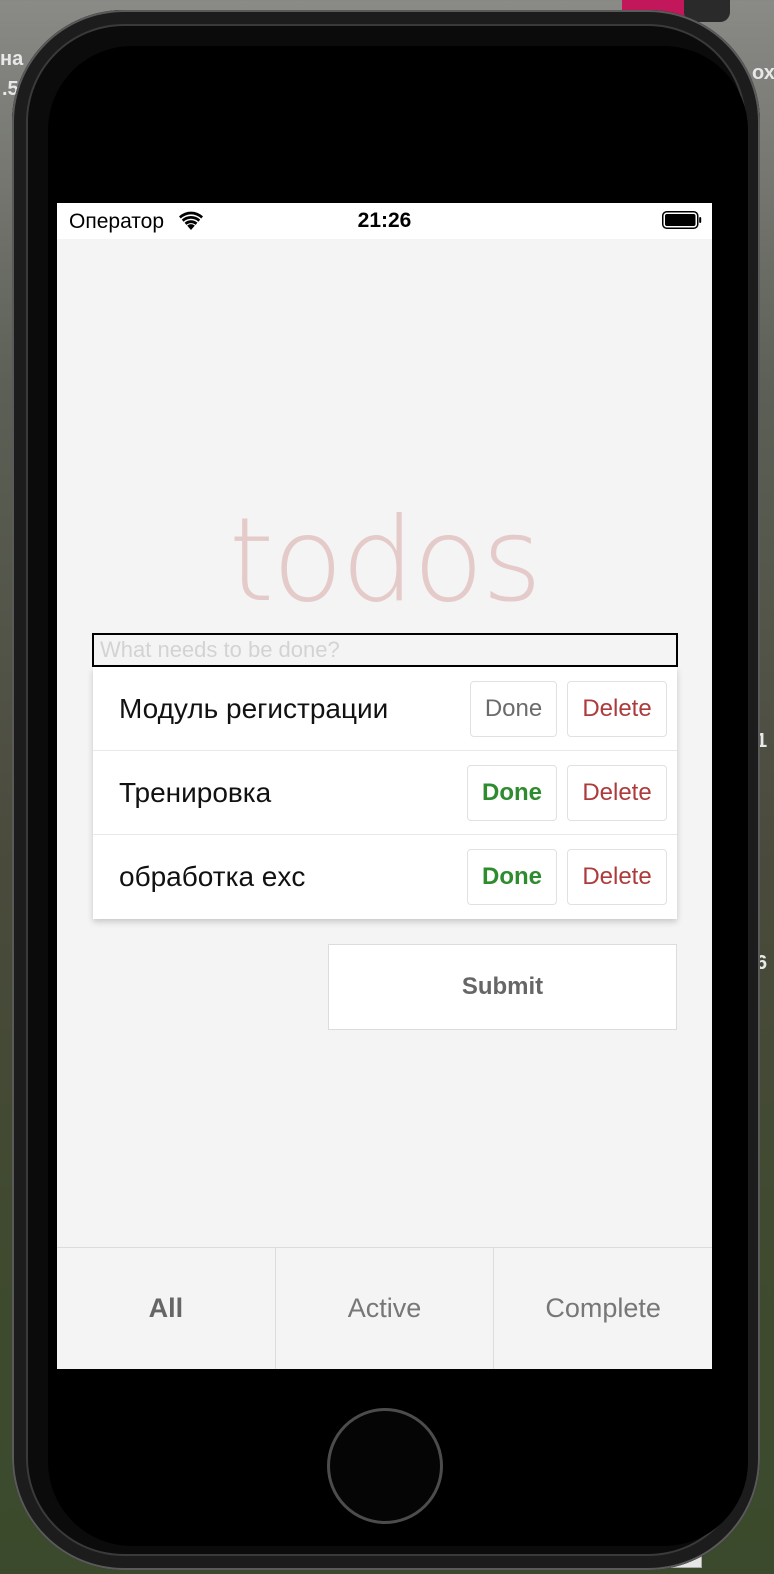 The width and height of the screenshot is (774, 1574). Describe the element at coordinates (603, 1308) in the screenshot. I see `tab-complete: Complete` at that location.